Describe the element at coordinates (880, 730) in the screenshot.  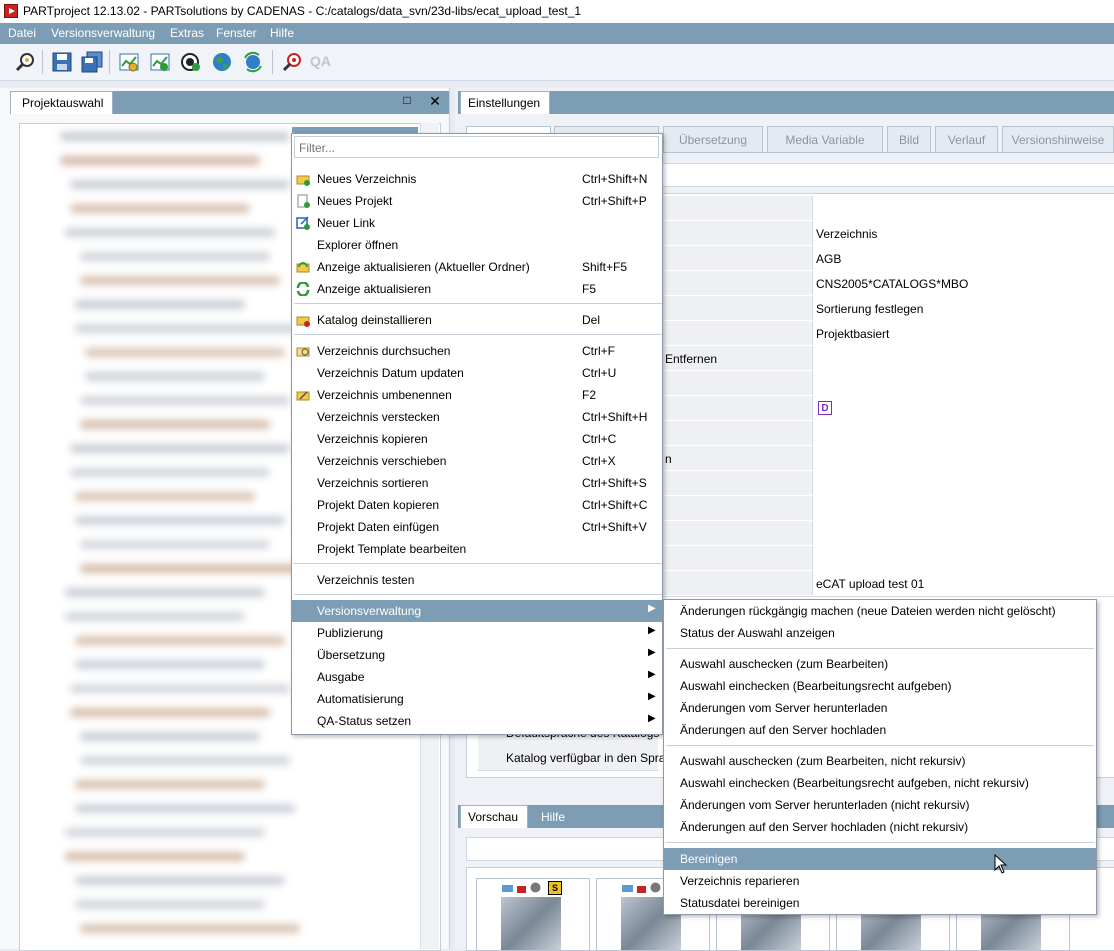
I see `submenu-item-hochladen: Änderungen auf den Server hochladen` at that location.